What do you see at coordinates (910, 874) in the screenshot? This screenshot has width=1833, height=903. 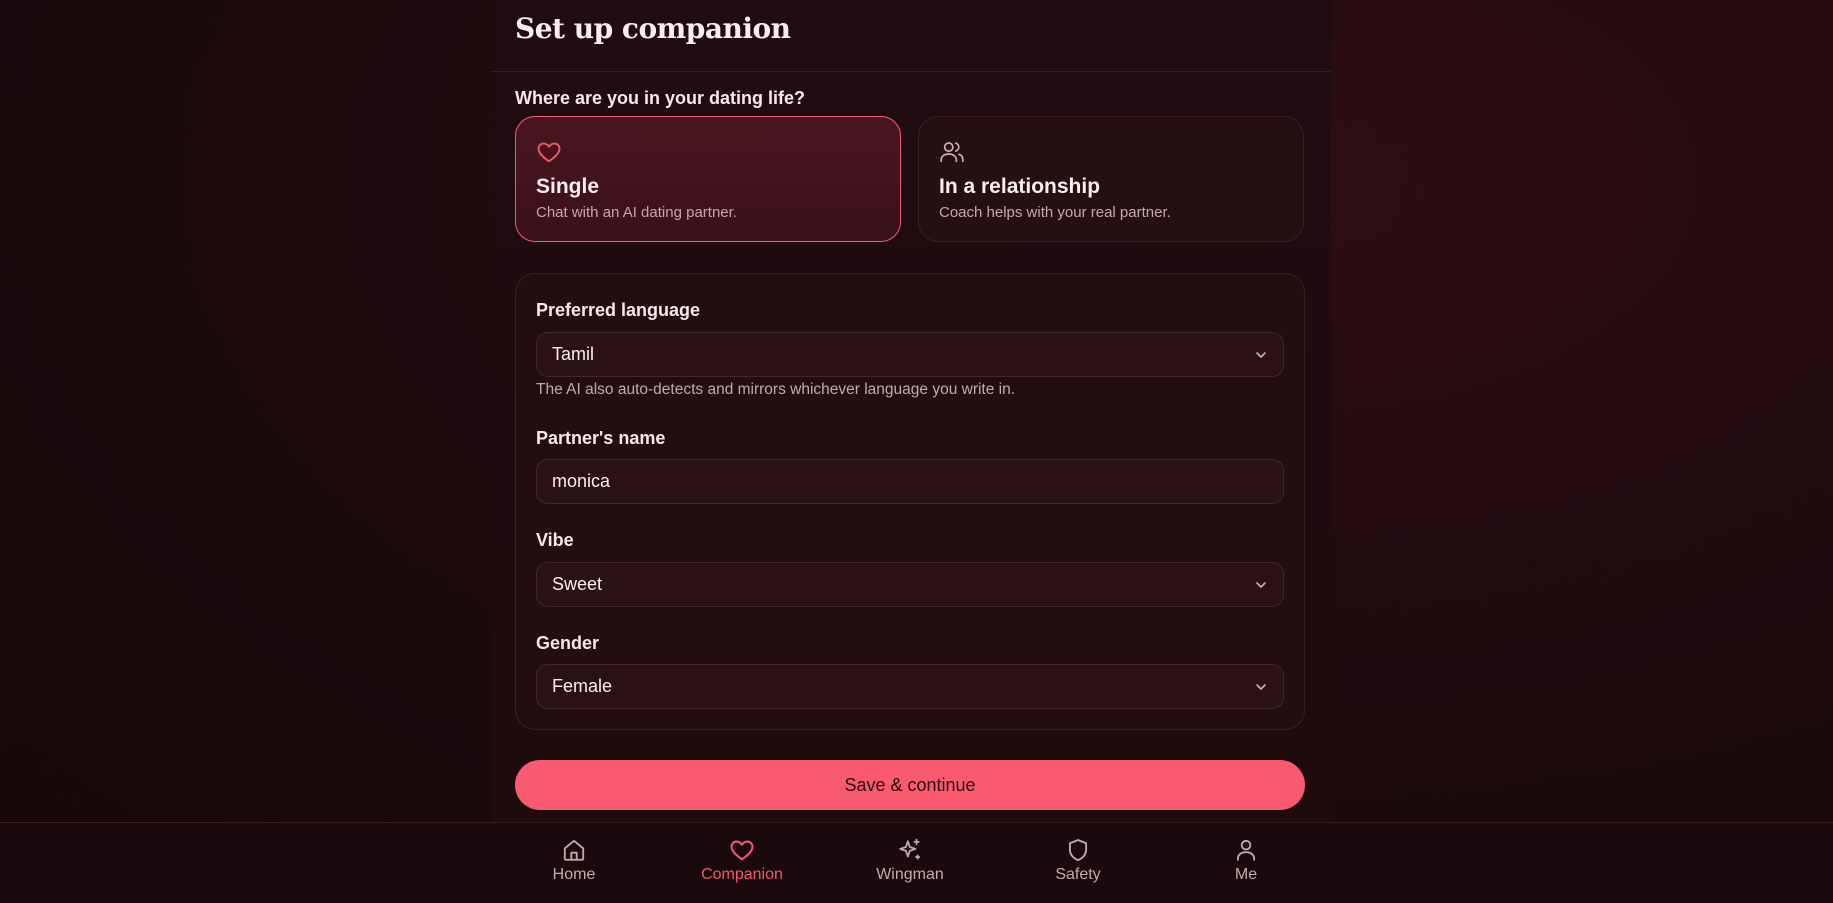 I see `nav-item-label: Wingman` at bounding box center [910, 874].